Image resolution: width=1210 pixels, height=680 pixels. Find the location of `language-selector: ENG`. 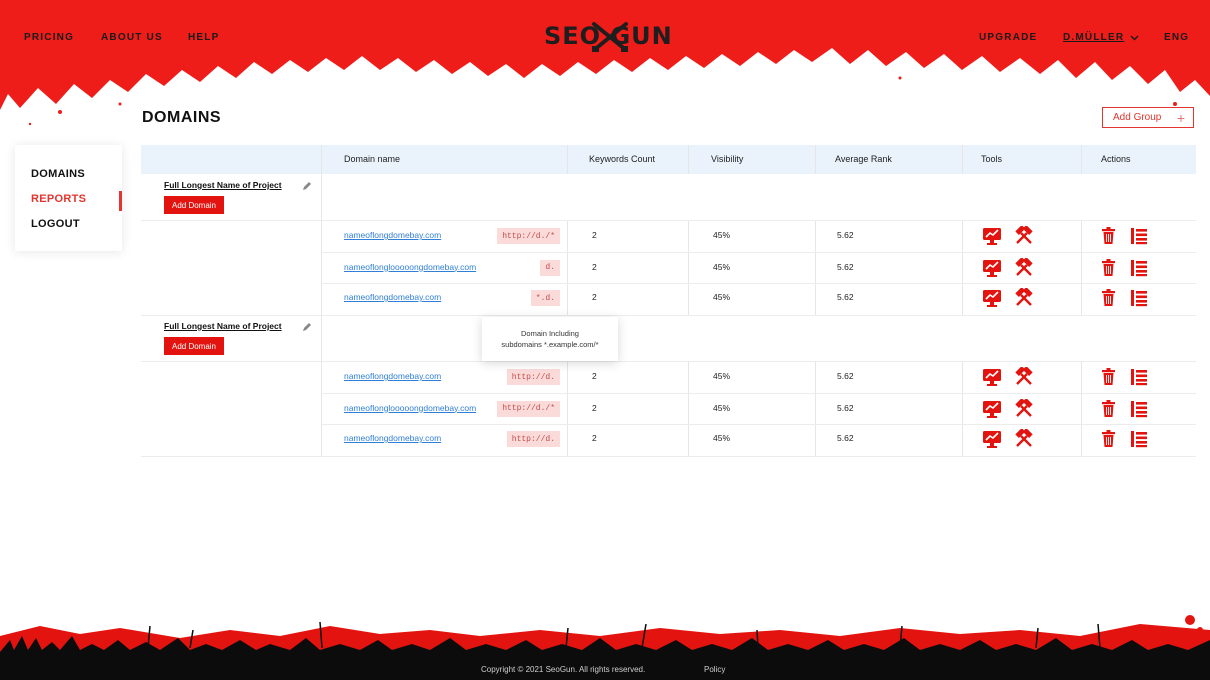

language-selector: ENG is located at coordinates (1176, 37).